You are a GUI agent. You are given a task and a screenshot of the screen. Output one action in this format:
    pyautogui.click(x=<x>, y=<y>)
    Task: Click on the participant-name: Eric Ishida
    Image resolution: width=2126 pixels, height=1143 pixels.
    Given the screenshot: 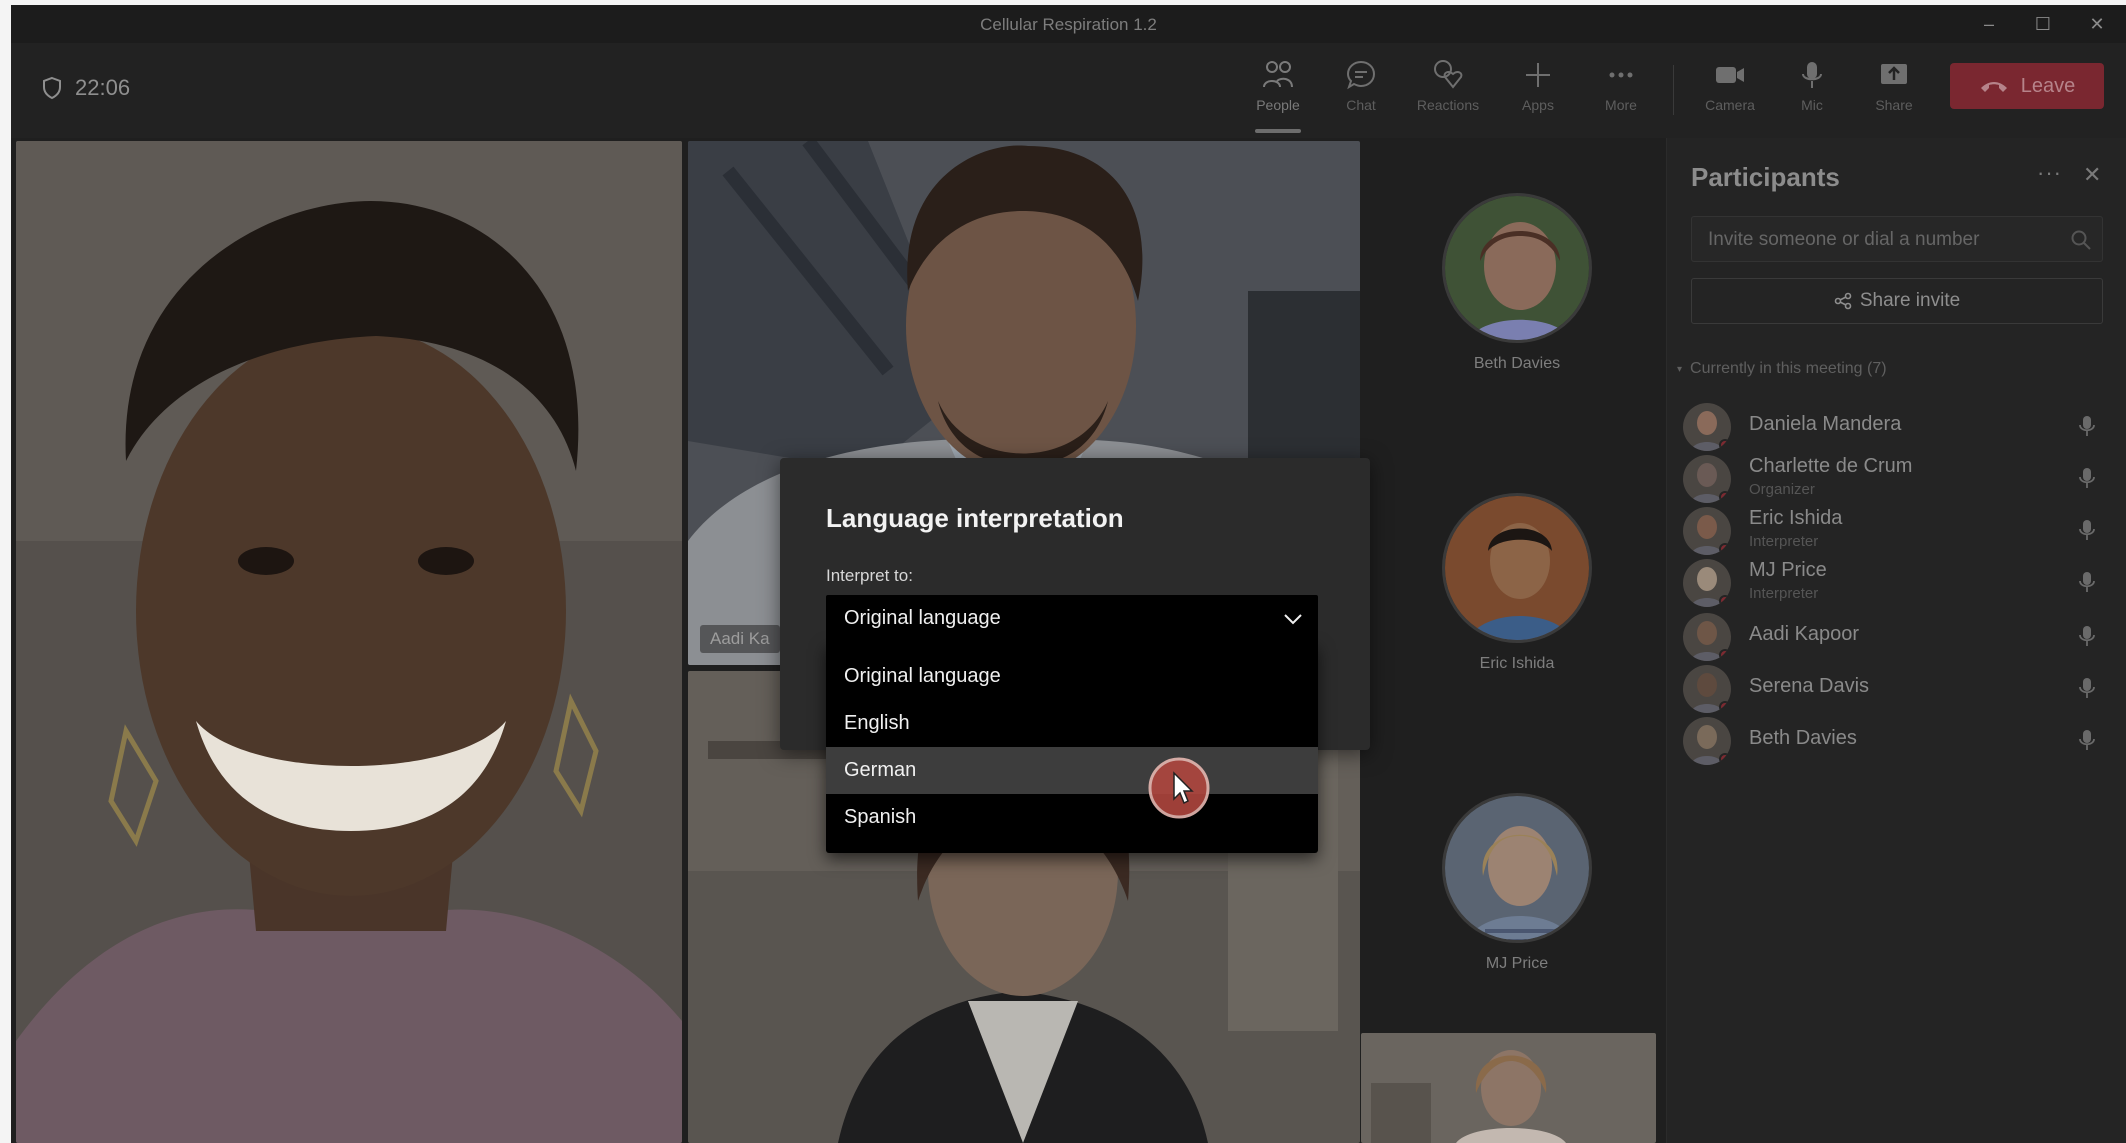 What is the action you would take?
    pyautogui.click(x=1796, y=518)
    